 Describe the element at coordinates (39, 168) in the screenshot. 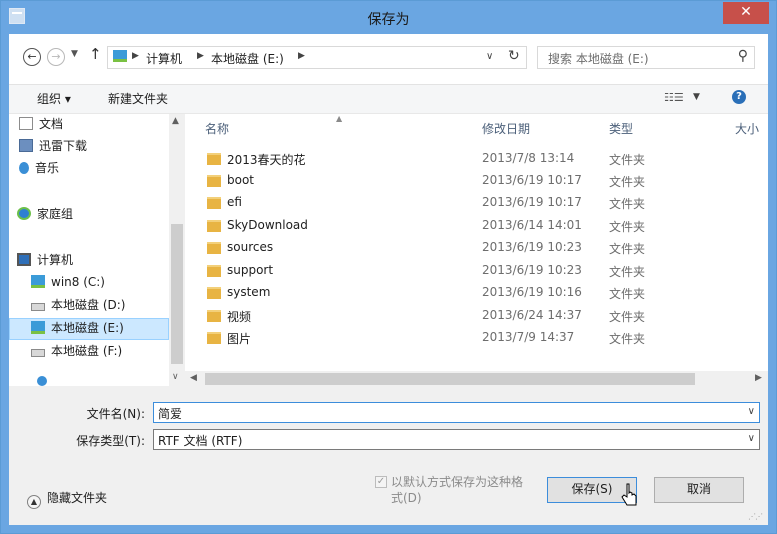

I see `nav-item-music: 音乐` at that location.